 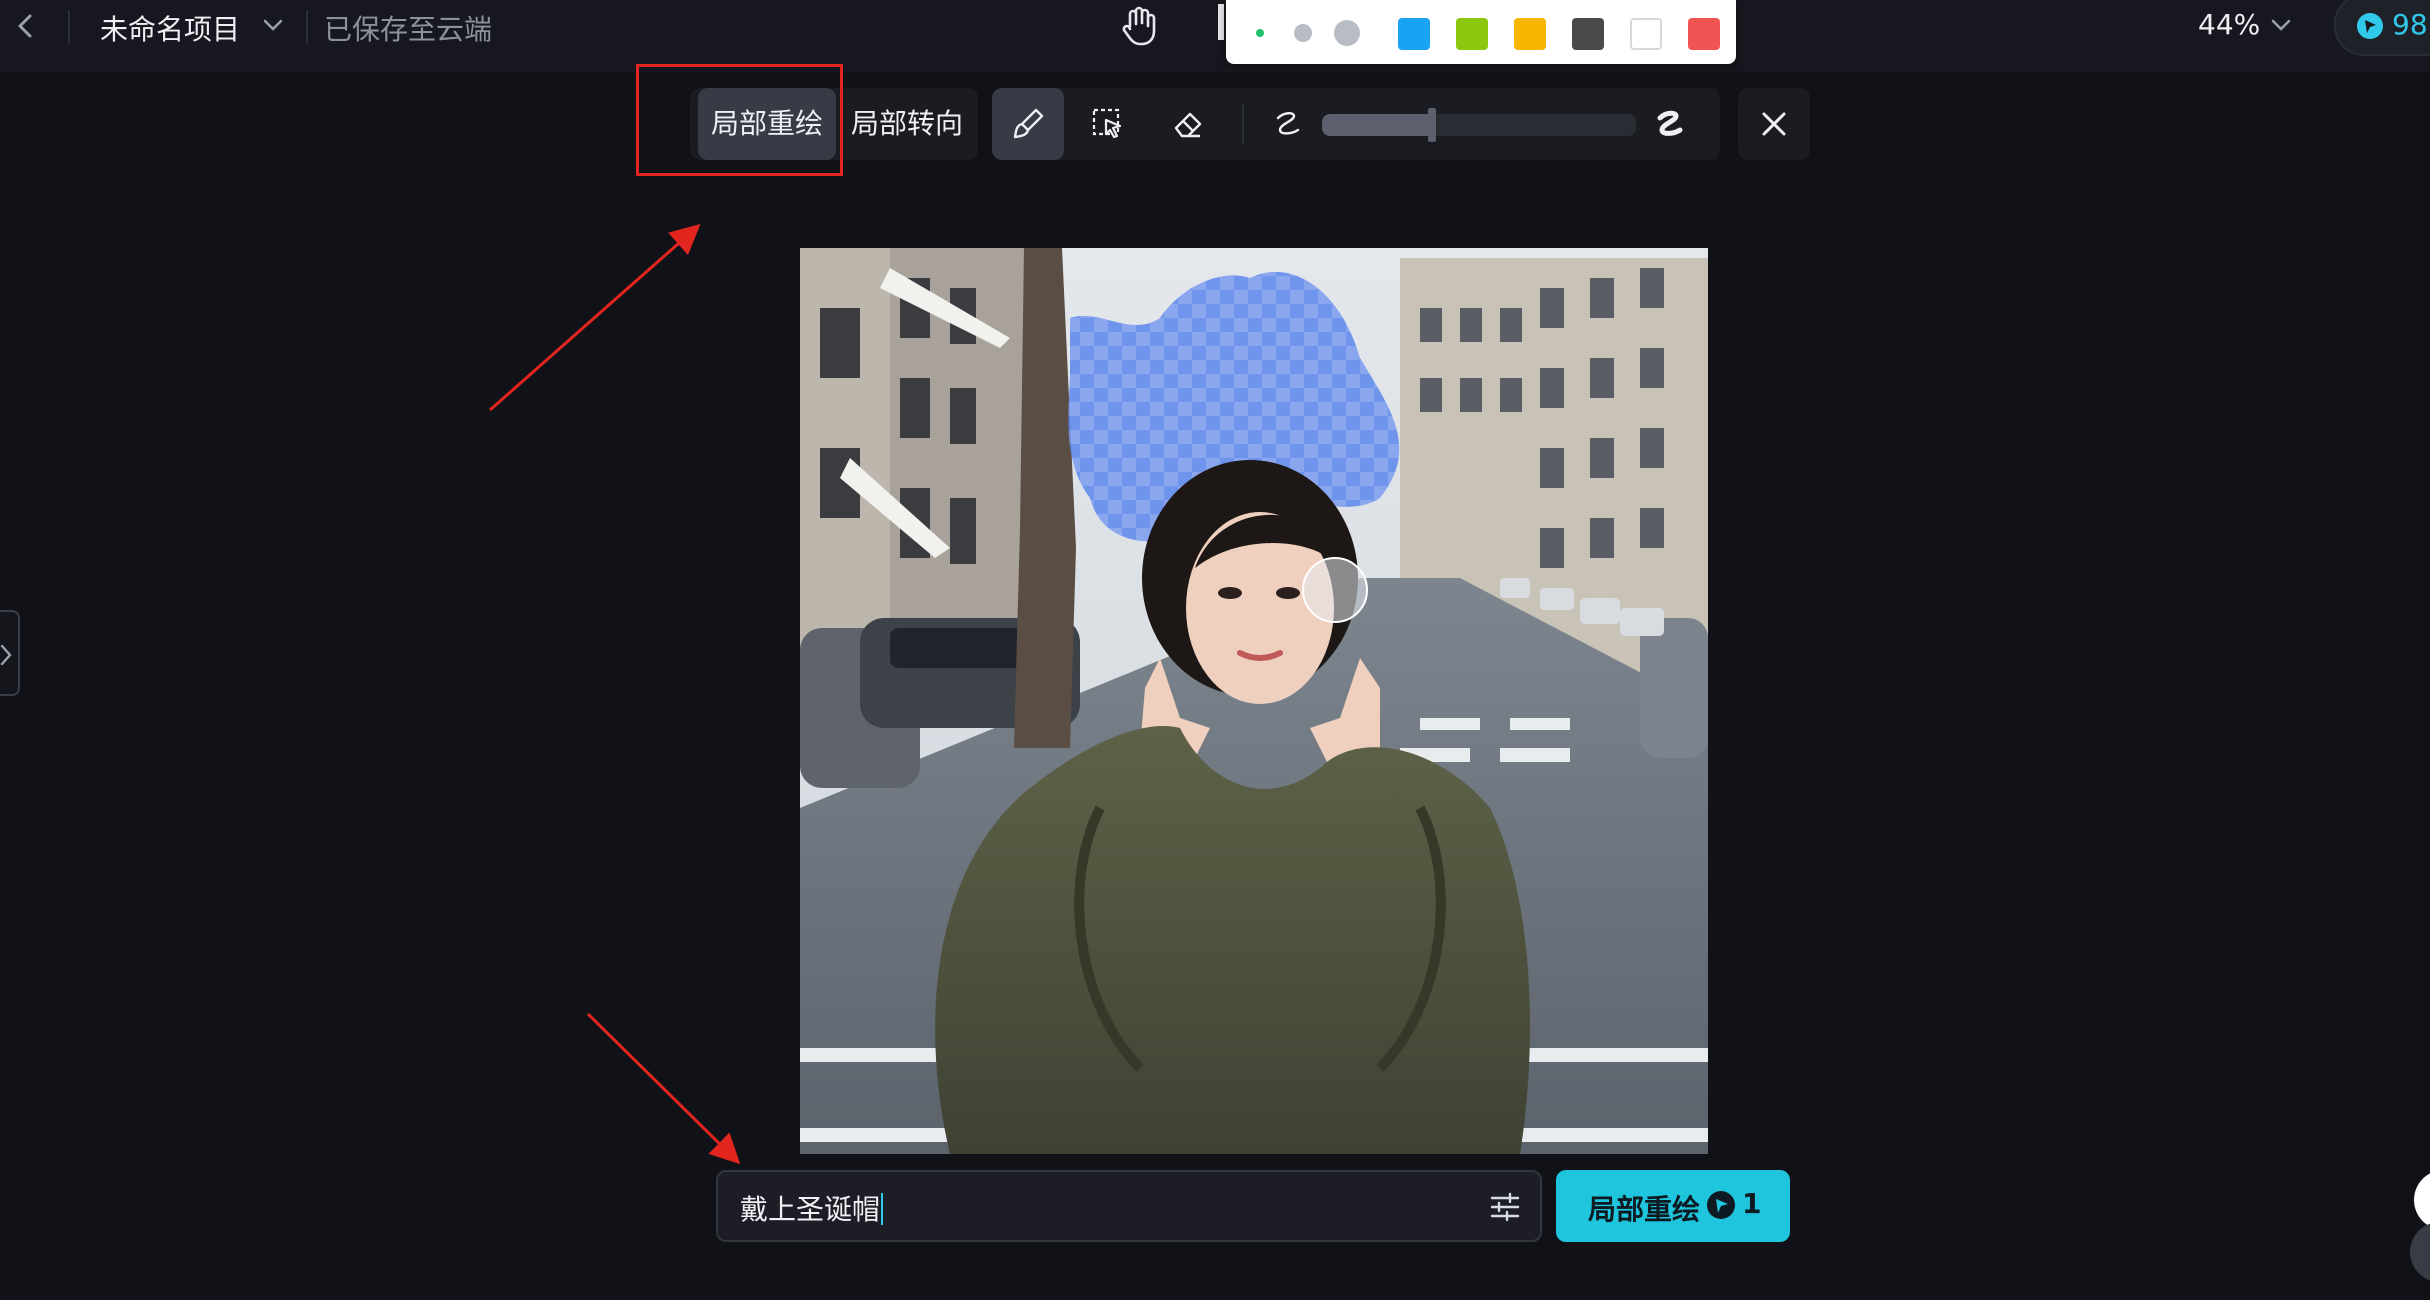 What do you see at coordinates (1414, 34) in the screenshot?
I see `color-swatch-blue` at bounding box center [1414, 34].